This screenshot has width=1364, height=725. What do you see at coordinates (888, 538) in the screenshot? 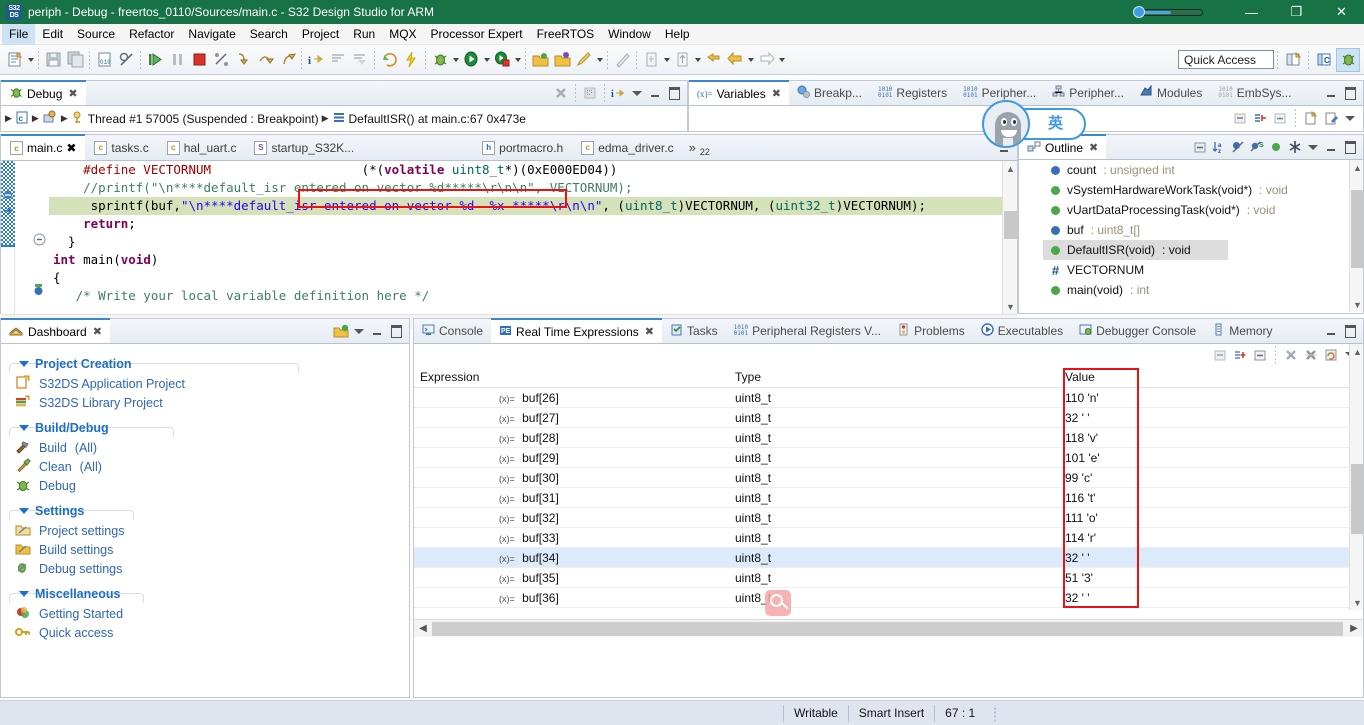
I see `table-row: (x)= buf[33] uint8_t 114 'r'` at bounding box center [888, 538].